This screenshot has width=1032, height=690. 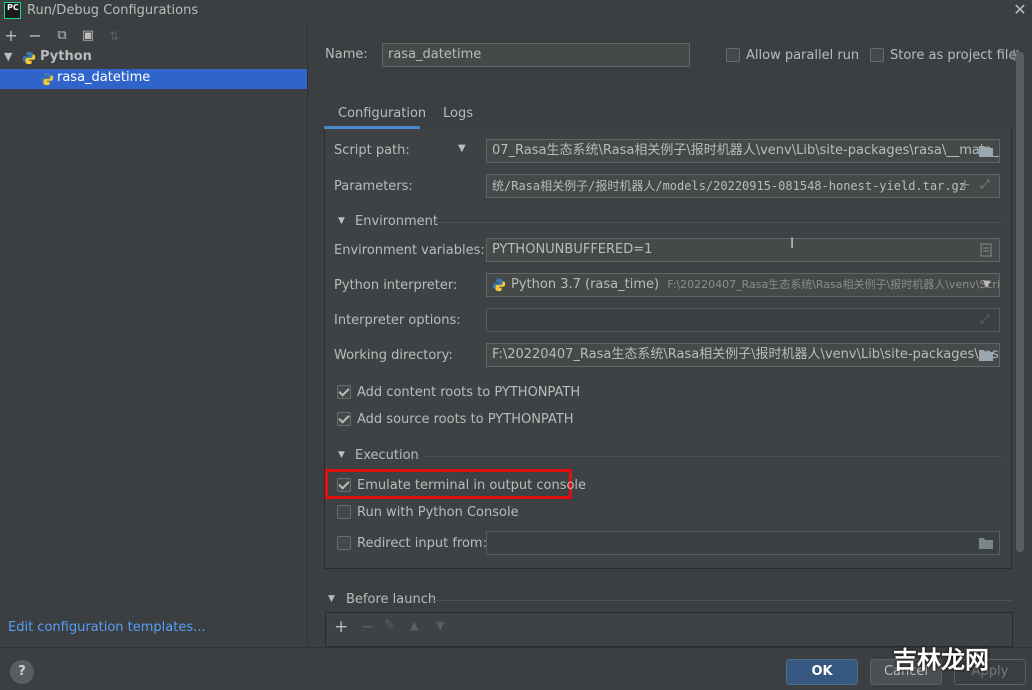 I want to click on edit-task-icon: ✎, so click(x=389, y=625).